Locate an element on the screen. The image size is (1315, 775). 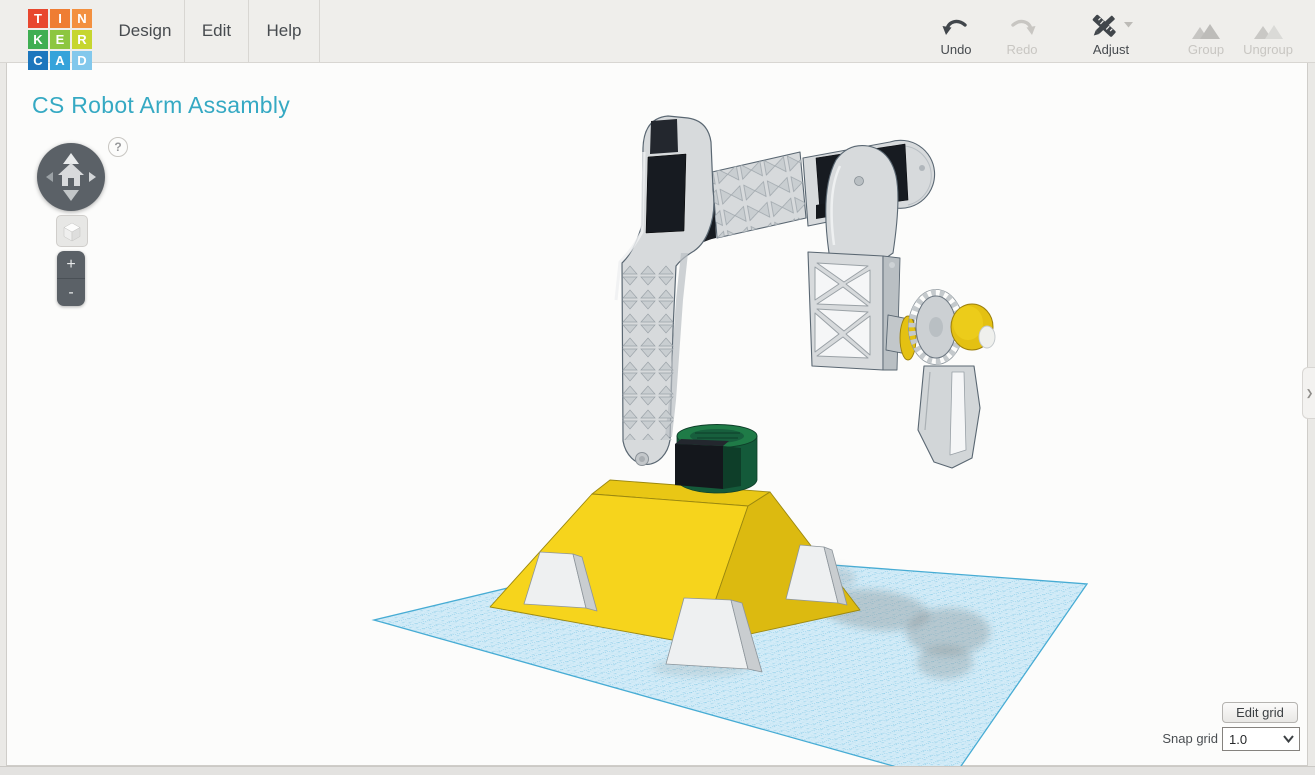
zoom-out-button: - is located at coordinates (71, 292).